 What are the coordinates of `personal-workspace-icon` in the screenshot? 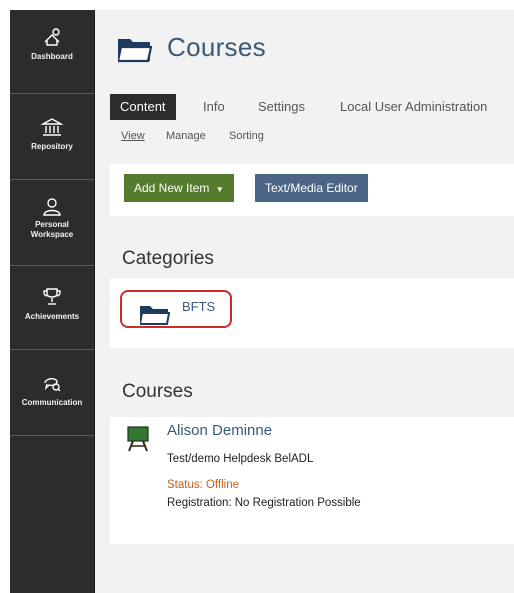 It's located at (52, 207).